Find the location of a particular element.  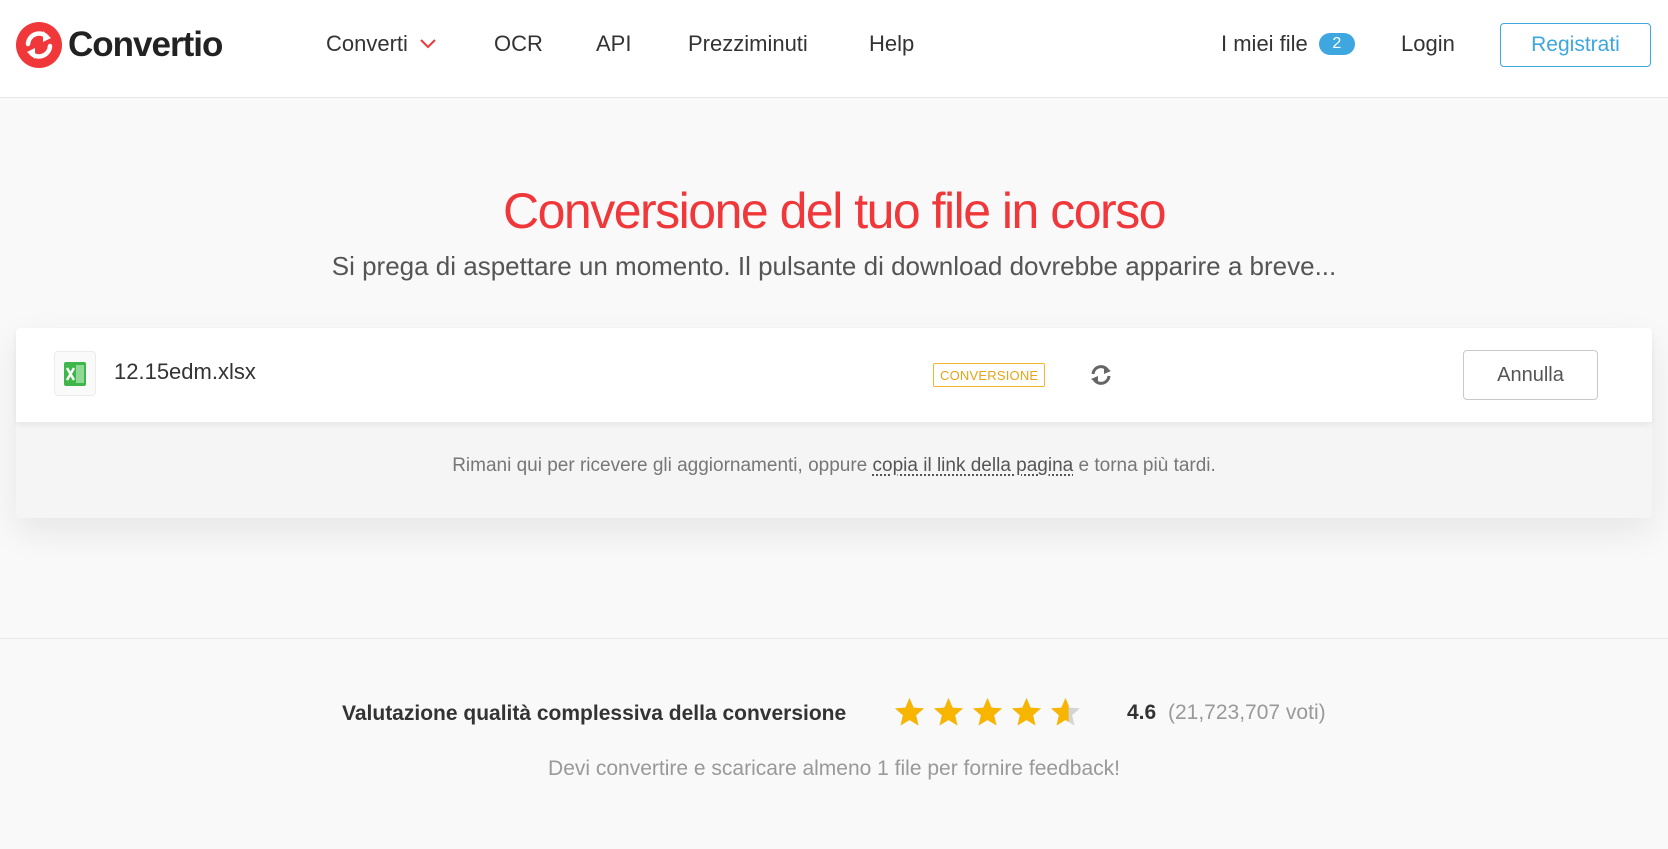

excel-logo-icon is located at coordinates (75, 373).